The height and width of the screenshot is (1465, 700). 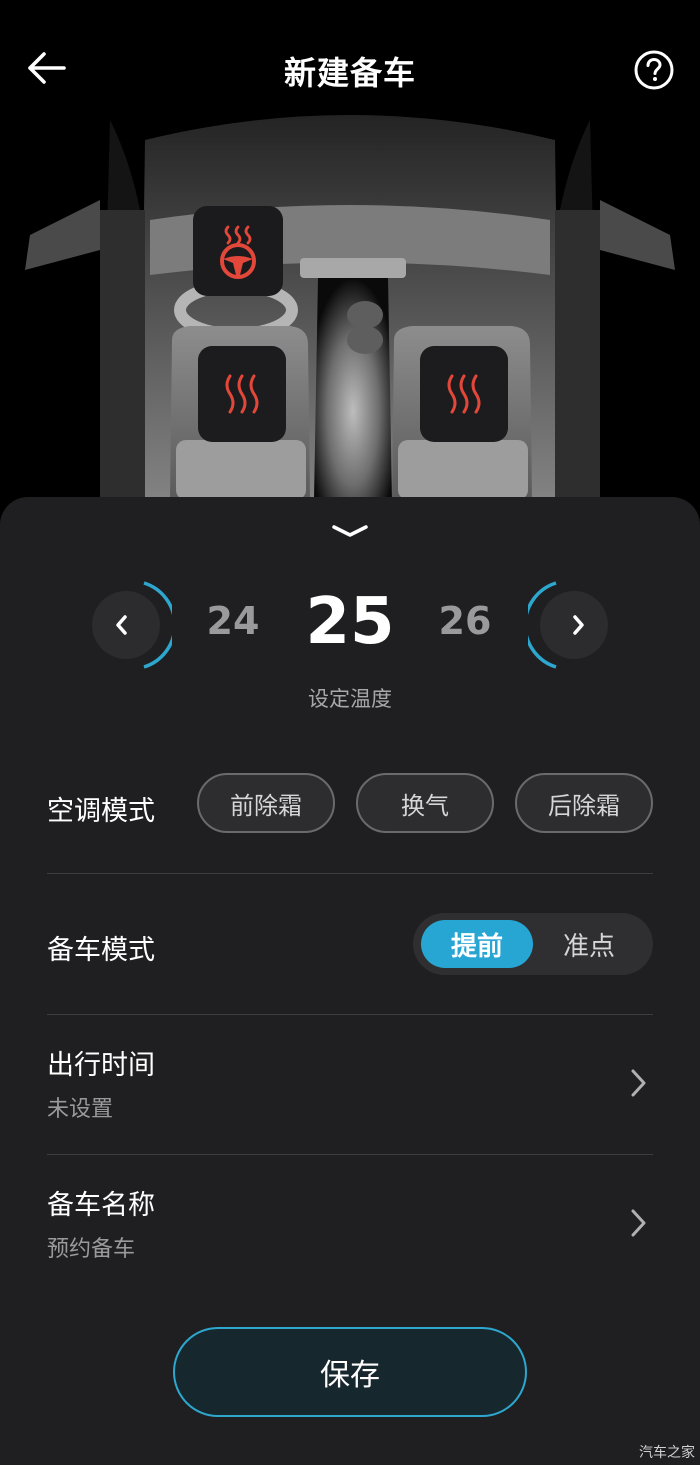 I want to click on temp-current-value: 25, so click(x=350, y=622).